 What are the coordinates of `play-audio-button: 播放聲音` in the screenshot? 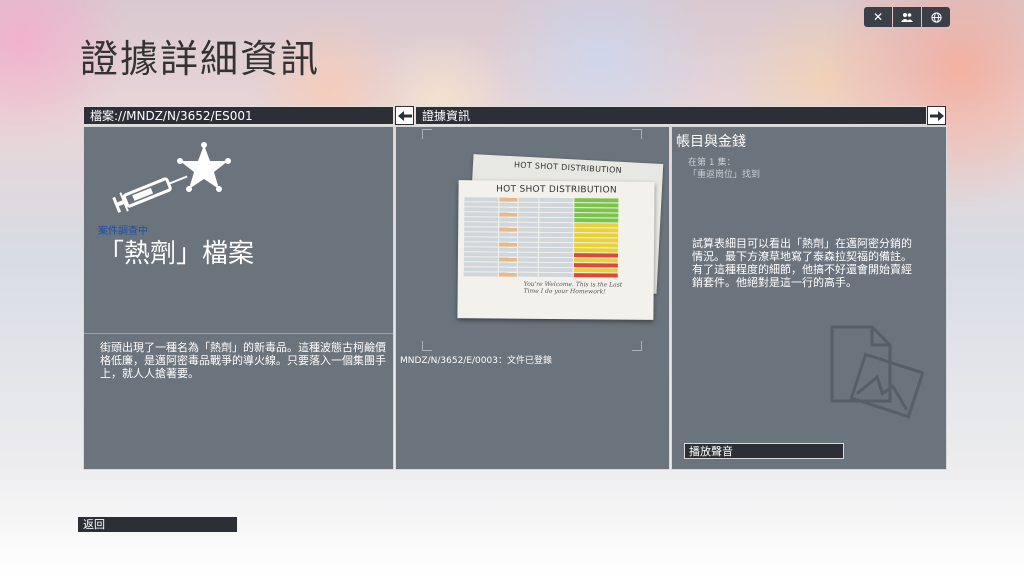 It's located at (764, 451).